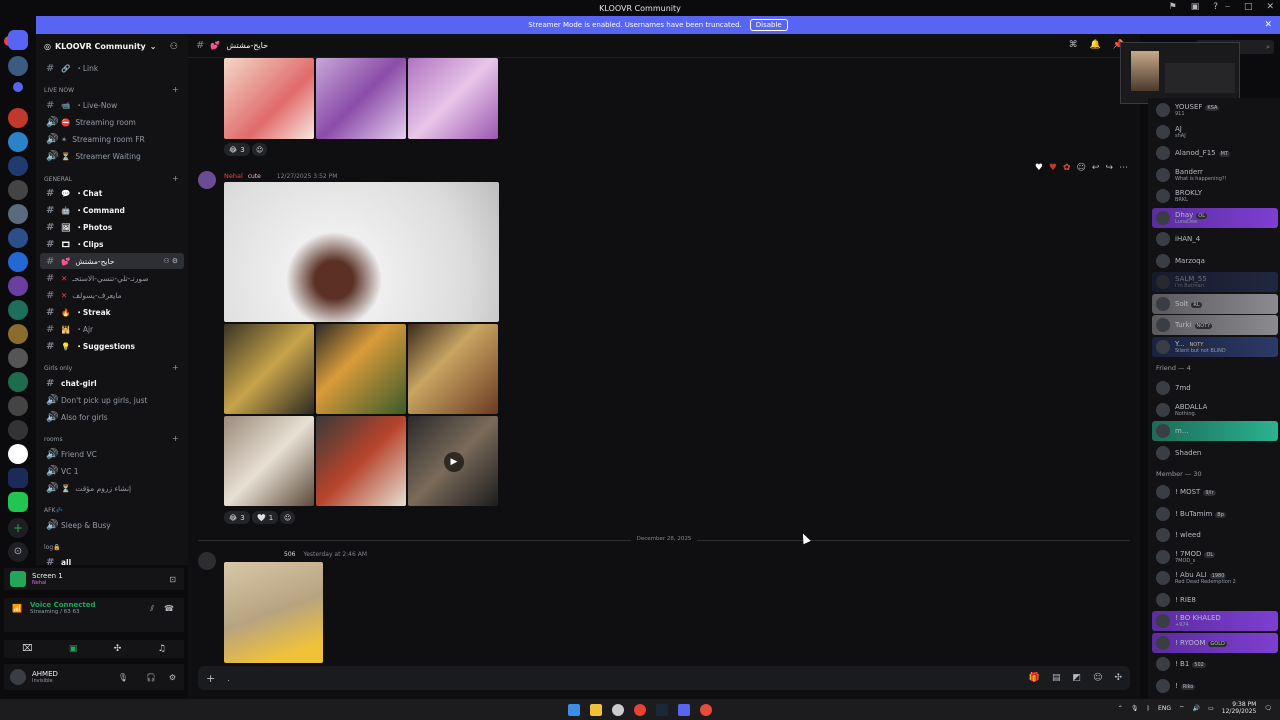 The width and height of the screenshot is (1280, 720). I want to click on member-item: 7md, so click(1215, 388).